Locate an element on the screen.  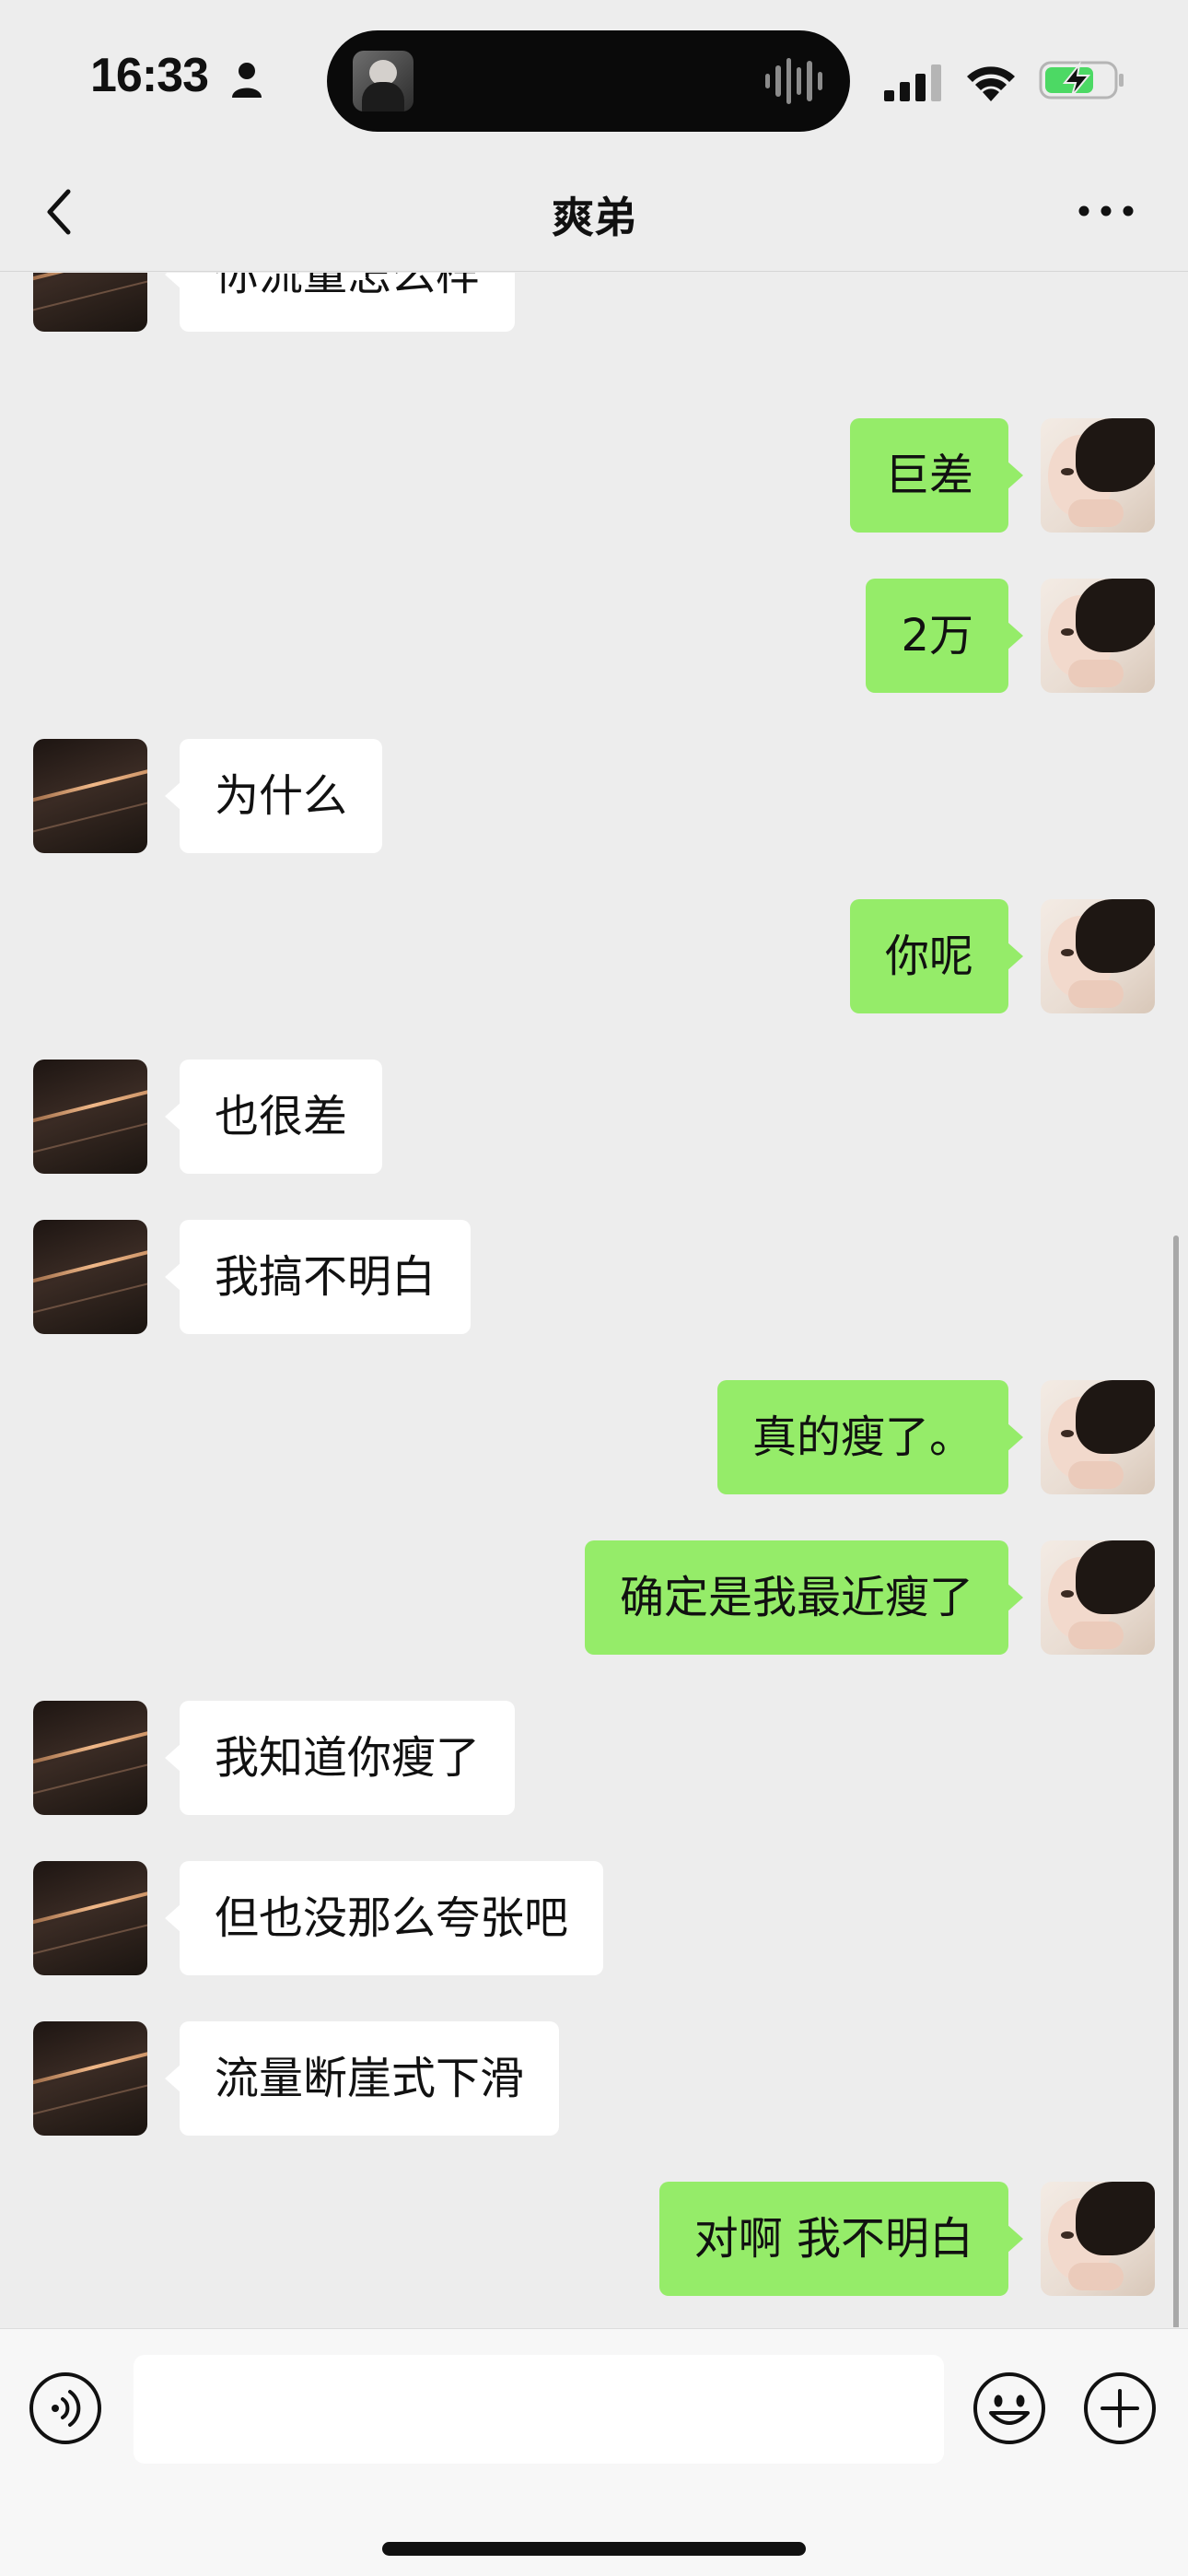
message-row: 巨差 is located at coordinates (594, 475).